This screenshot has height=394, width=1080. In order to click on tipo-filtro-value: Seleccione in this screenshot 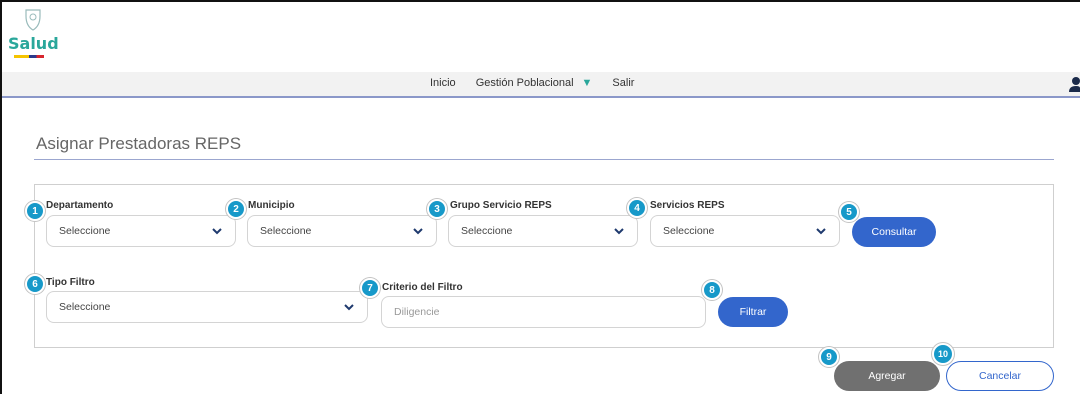, I will do `click(85, 307)`.